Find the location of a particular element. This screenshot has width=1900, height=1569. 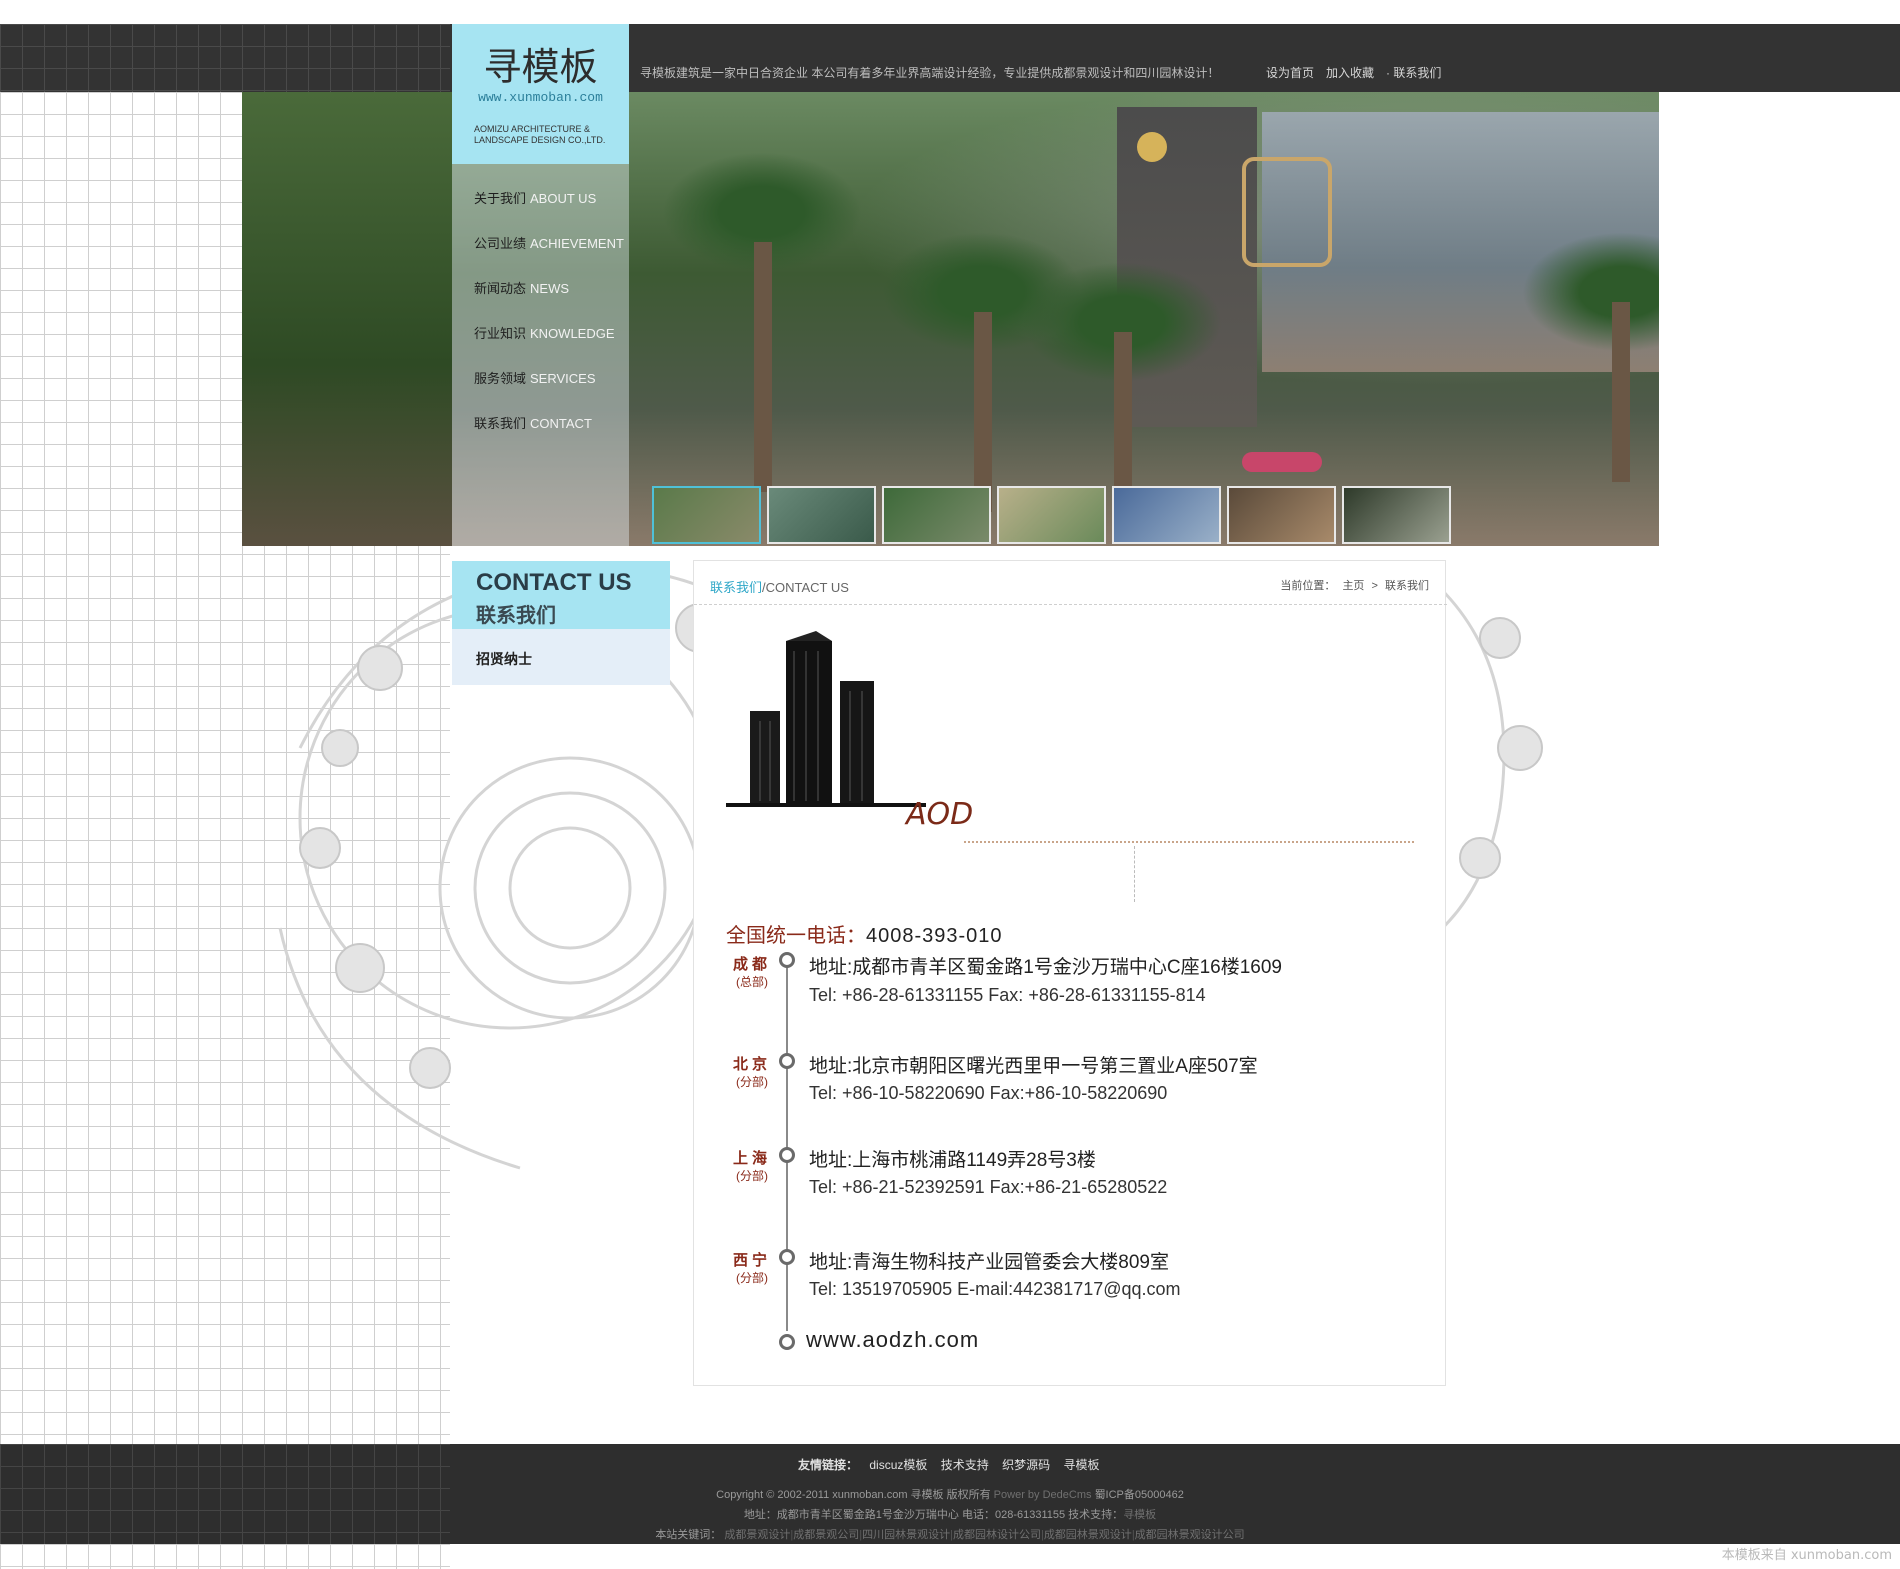

office-address: 地址:成都市青羊区蜀金路1号金沙万瑞中心C座16楼1609 is located at coordinates (1045, 967).